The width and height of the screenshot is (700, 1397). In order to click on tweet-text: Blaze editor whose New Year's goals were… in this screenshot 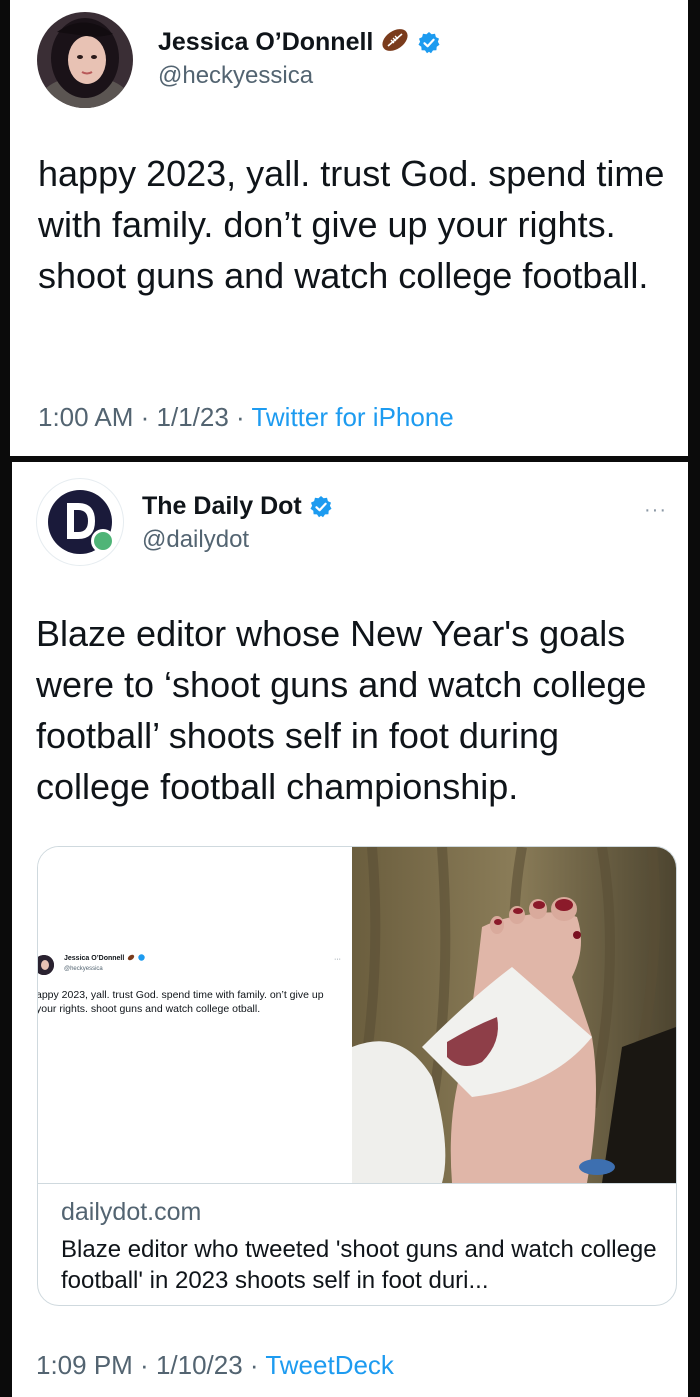, I will do `click(341, 710)`.